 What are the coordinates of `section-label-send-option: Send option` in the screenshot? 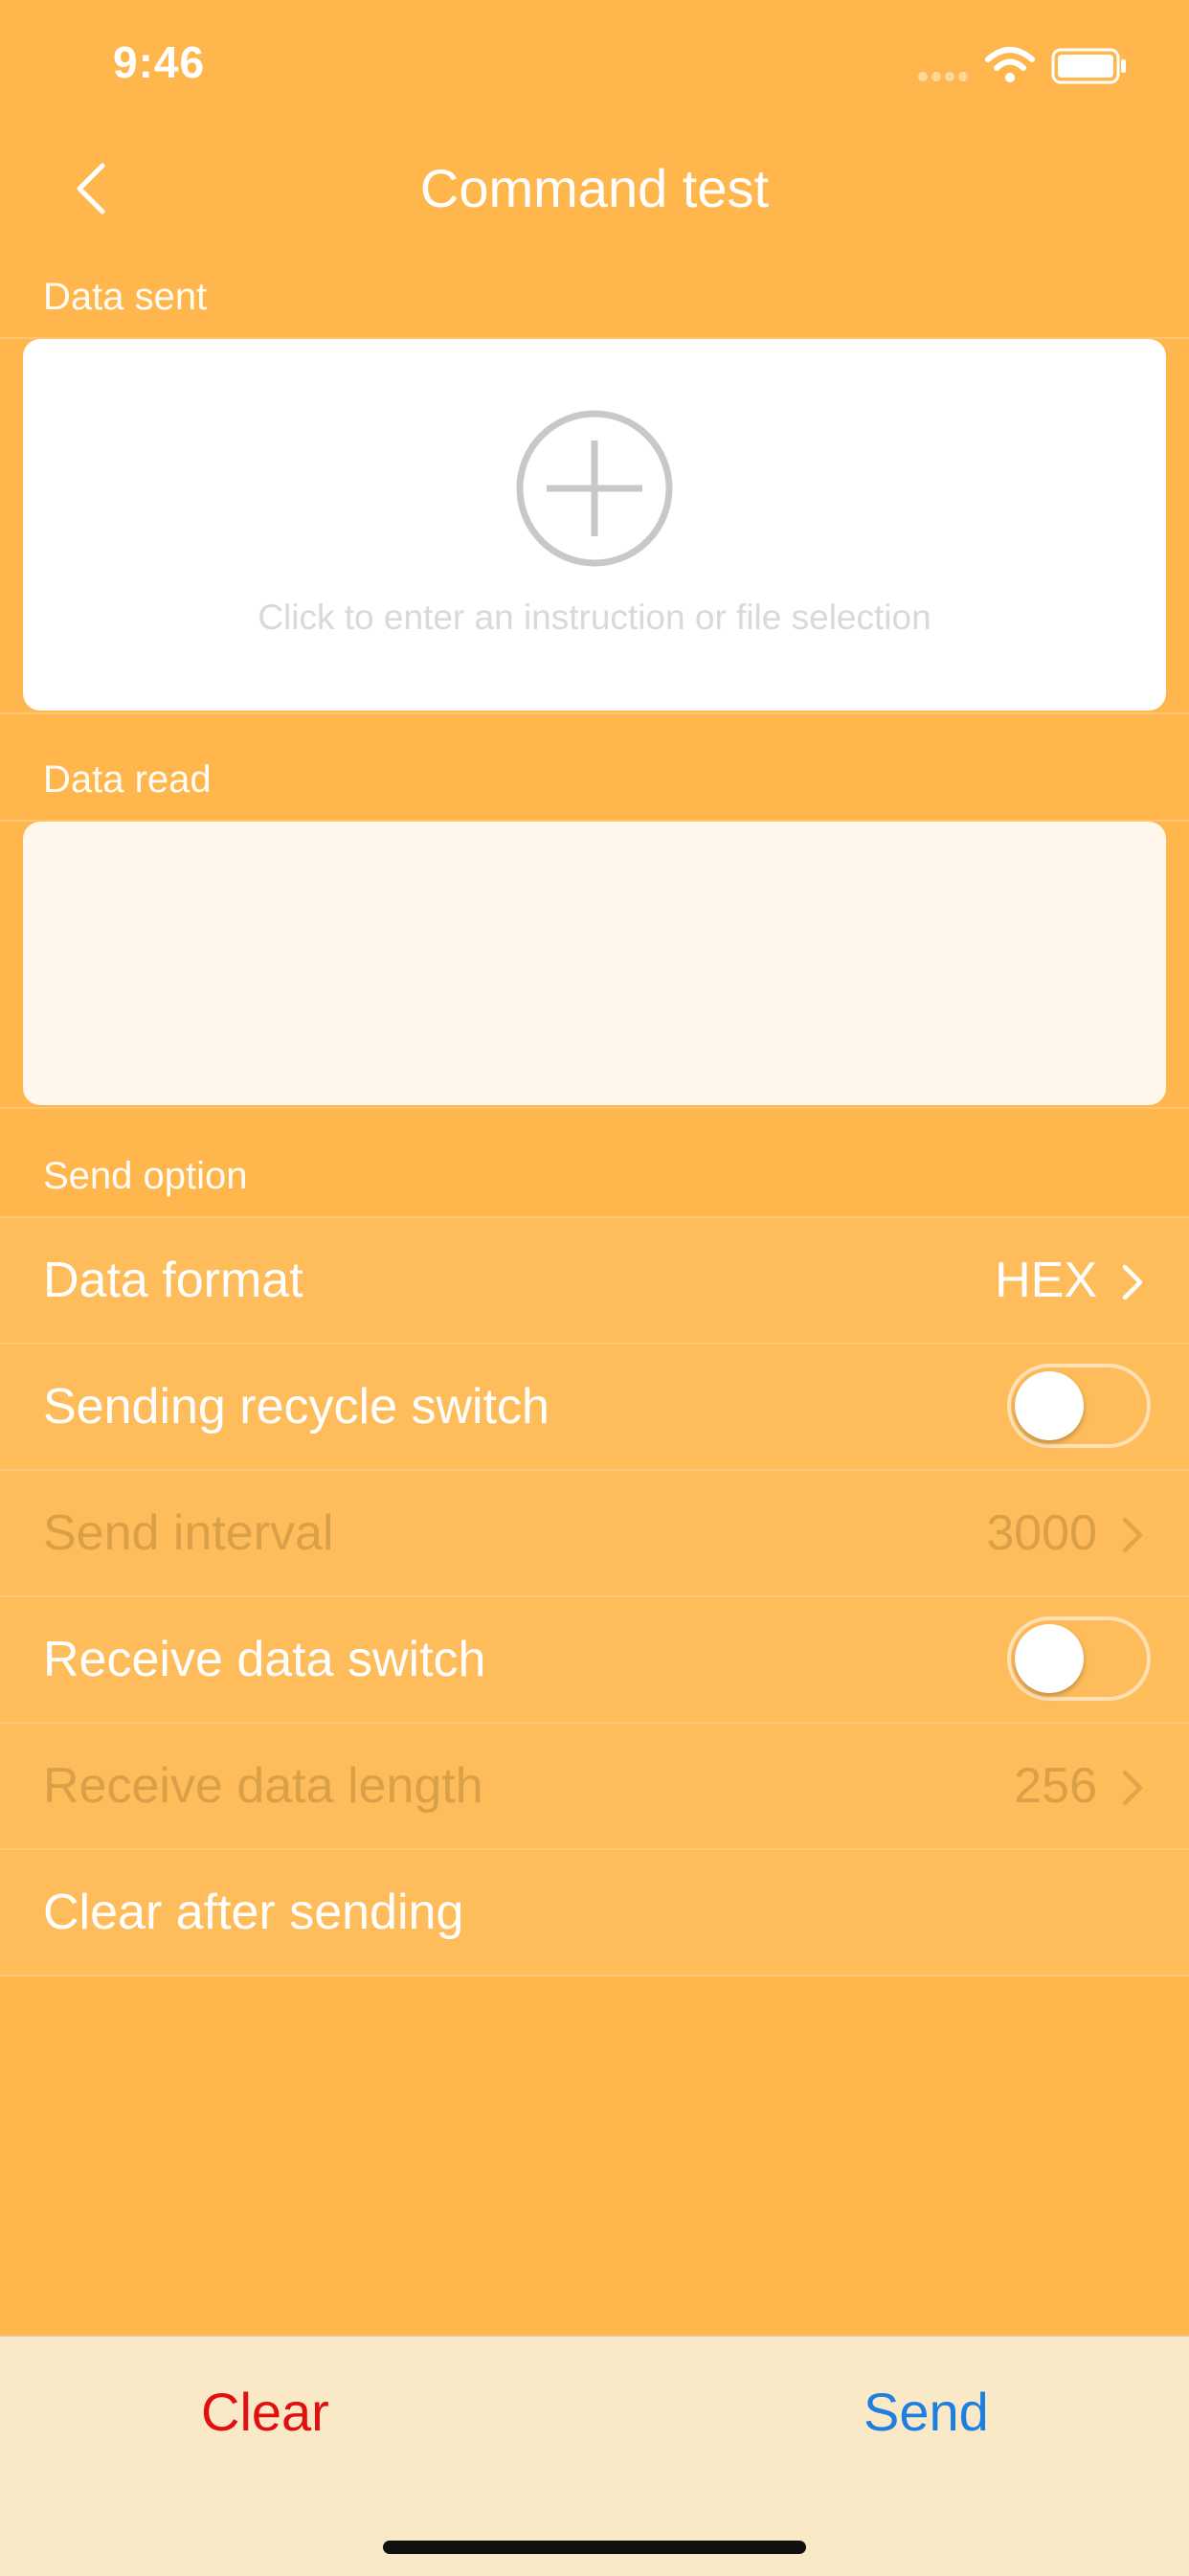 It's located at (145, 1176).